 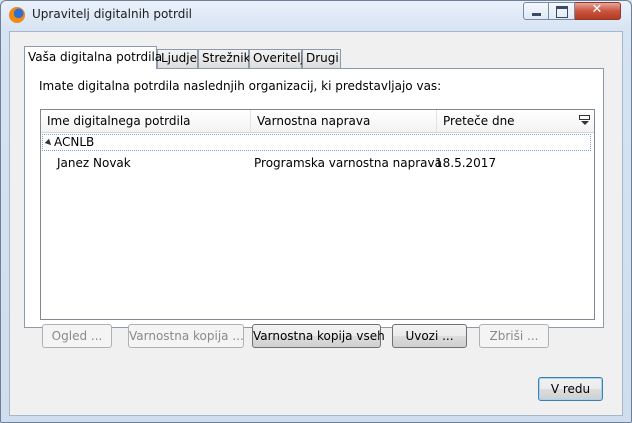 What do you see at coordinates (316, 15) in the screenshot?
I see `title-bar: Upravitelj digitalnih potrdil ✕` at bounding box center [316, 15].